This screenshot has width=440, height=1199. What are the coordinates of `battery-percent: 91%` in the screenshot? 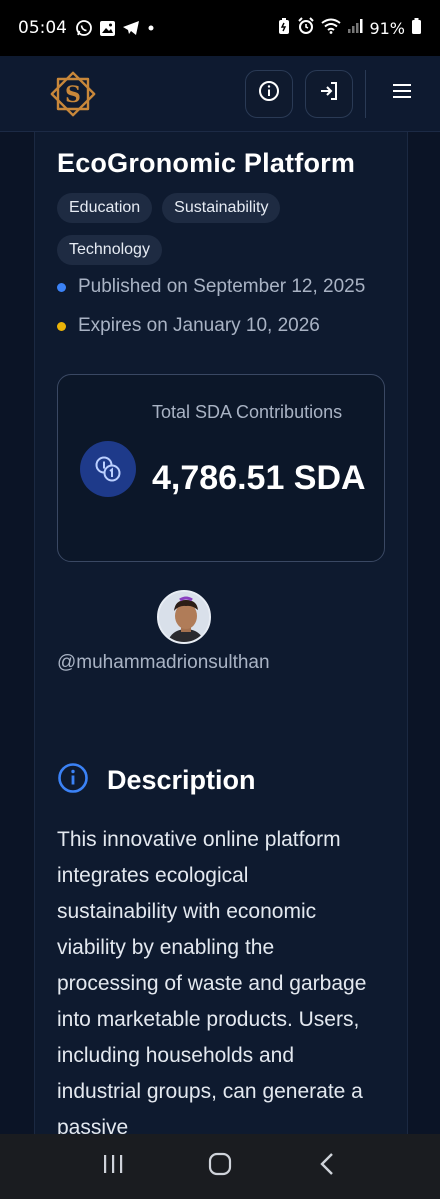 It's located at (387, 28).